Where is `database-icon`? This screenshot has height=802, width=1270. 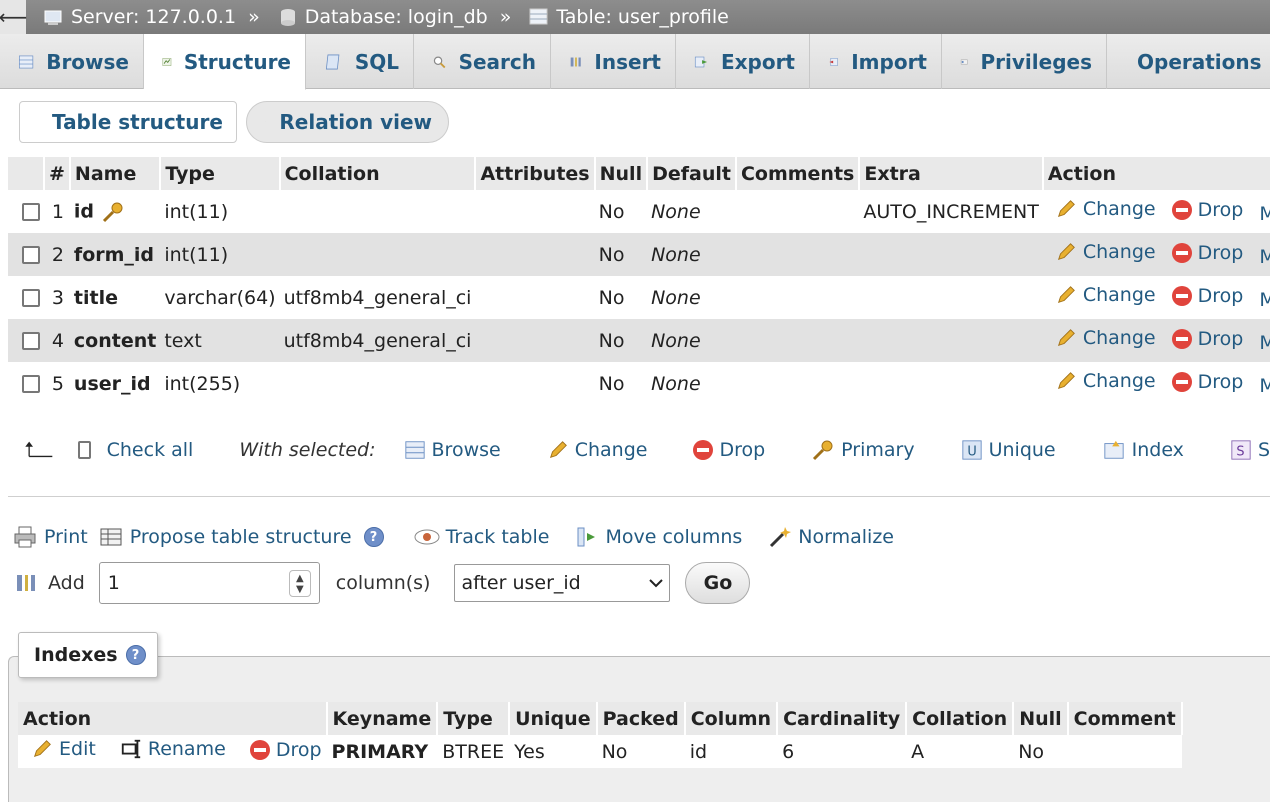 database-icon is located at coordinates (287, 17).